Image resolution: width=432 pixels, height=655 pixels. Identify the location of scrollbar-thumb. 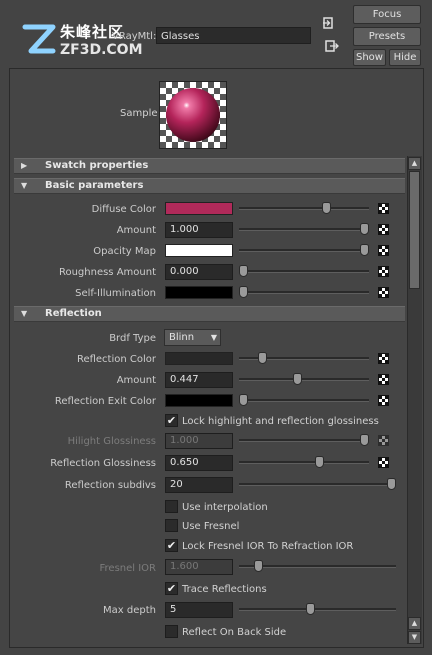
(414, 230).